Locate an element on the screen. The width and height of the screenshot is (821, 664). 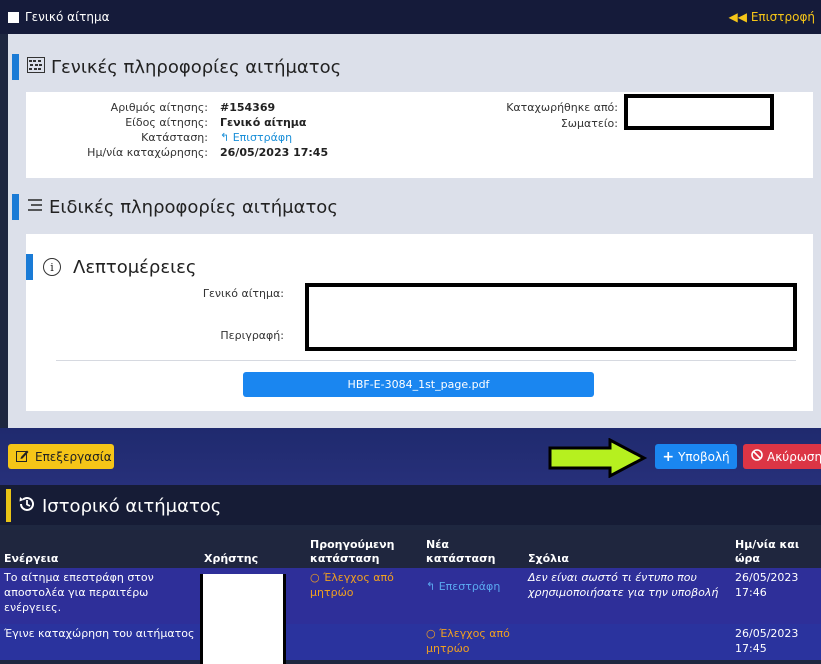
edit-icon is located at coordinates (22, 457).